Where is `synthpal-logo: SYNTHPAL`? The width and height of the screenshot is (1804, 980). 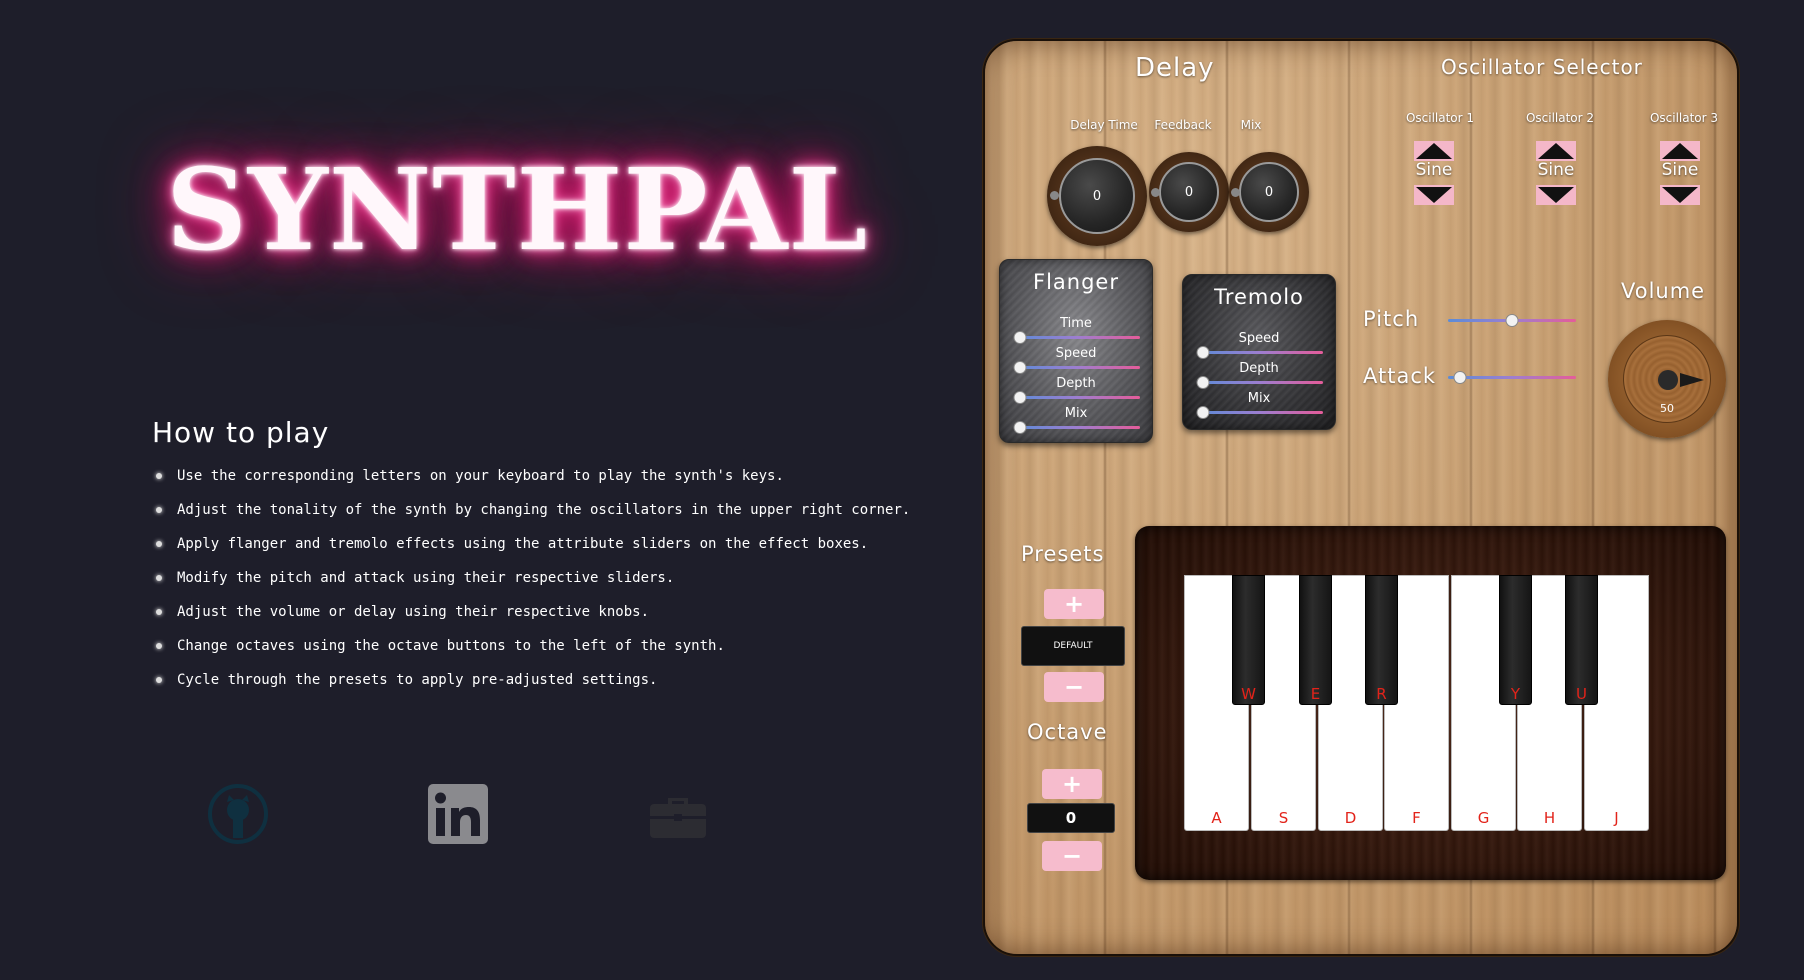
synthpal-logo: SYNTHPAL is located at coordinates (517, 210).